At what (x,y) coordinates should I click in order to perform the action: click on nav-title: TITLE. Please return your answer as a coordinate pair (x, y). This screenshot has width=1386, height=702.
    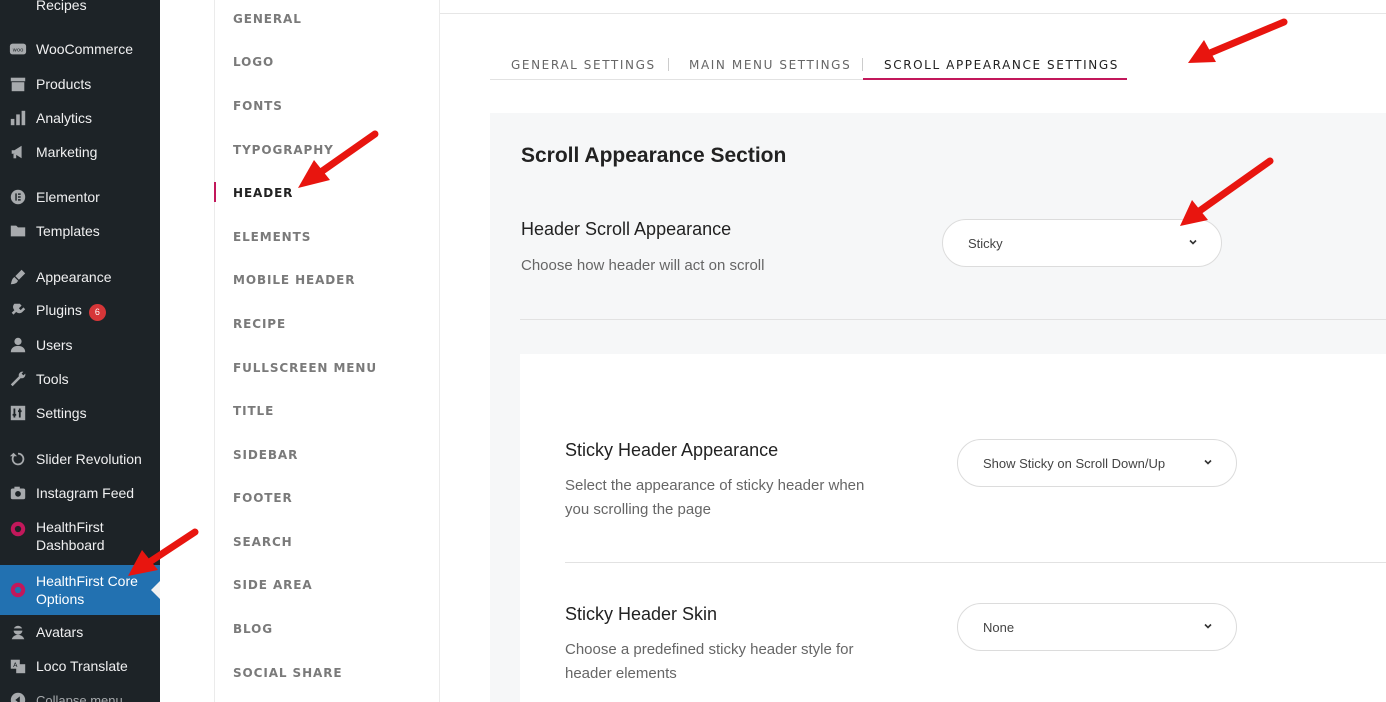
    Looking at the image, I should click on (253, 411).